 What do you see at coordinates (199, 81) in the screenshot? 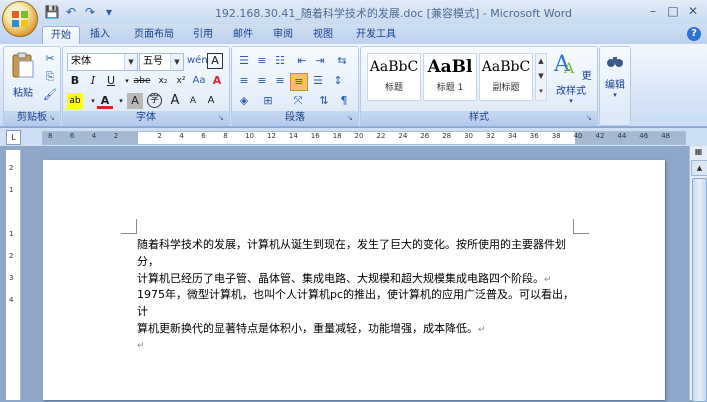
I see `change-case-icon: Aa` at bounding box center [199, 81].